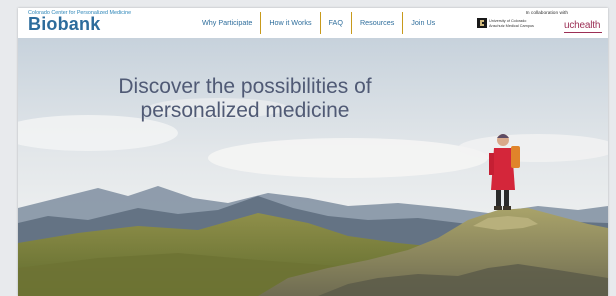  What do you see at coordinates (64, 24) in the screenshot?
I see `brand-logo: Biobank` at bounding box center [64, 24].